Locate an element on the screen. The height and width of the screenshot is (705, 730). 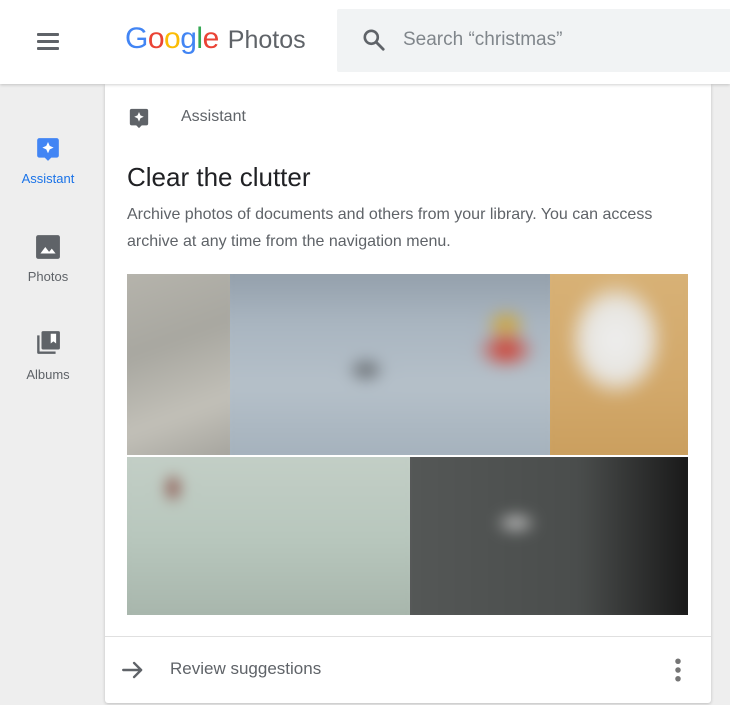
albums-icon is located at coordinates (48, 342).